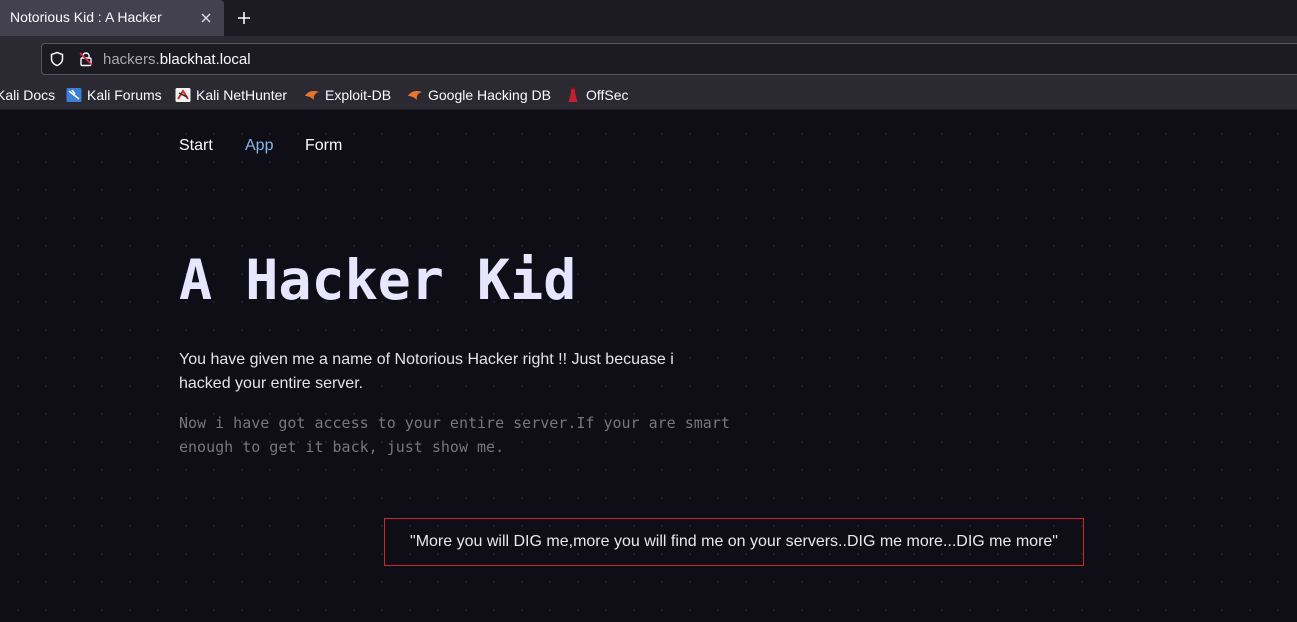  I want to click on kali-forums-icon, so click(74, 95).